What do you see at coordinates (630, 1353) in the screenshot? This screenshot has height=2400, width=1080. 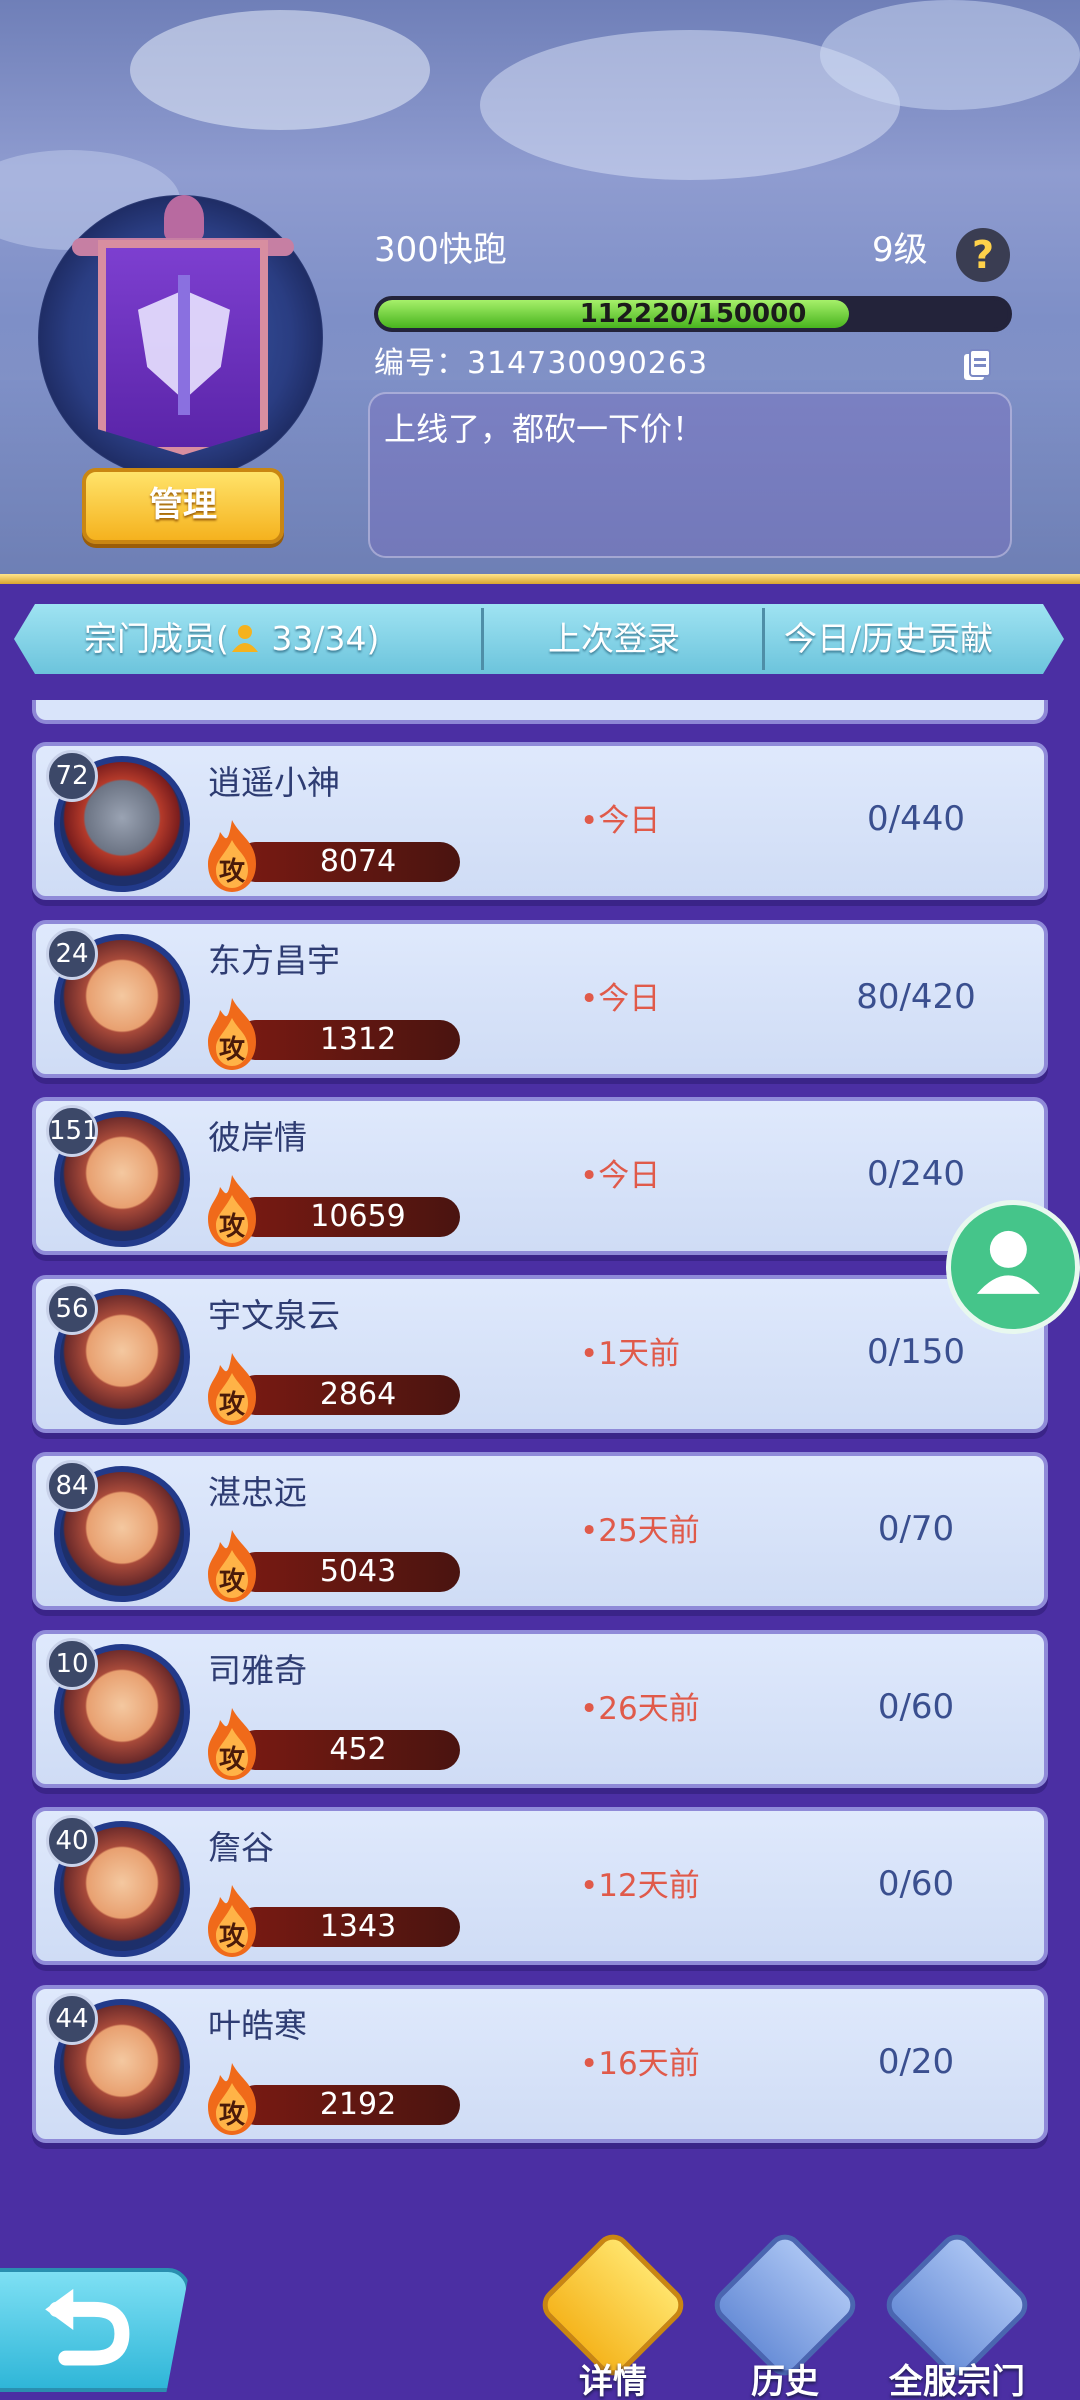 I see `member-last-login: •1天前` at bounding box center [630, 1353].